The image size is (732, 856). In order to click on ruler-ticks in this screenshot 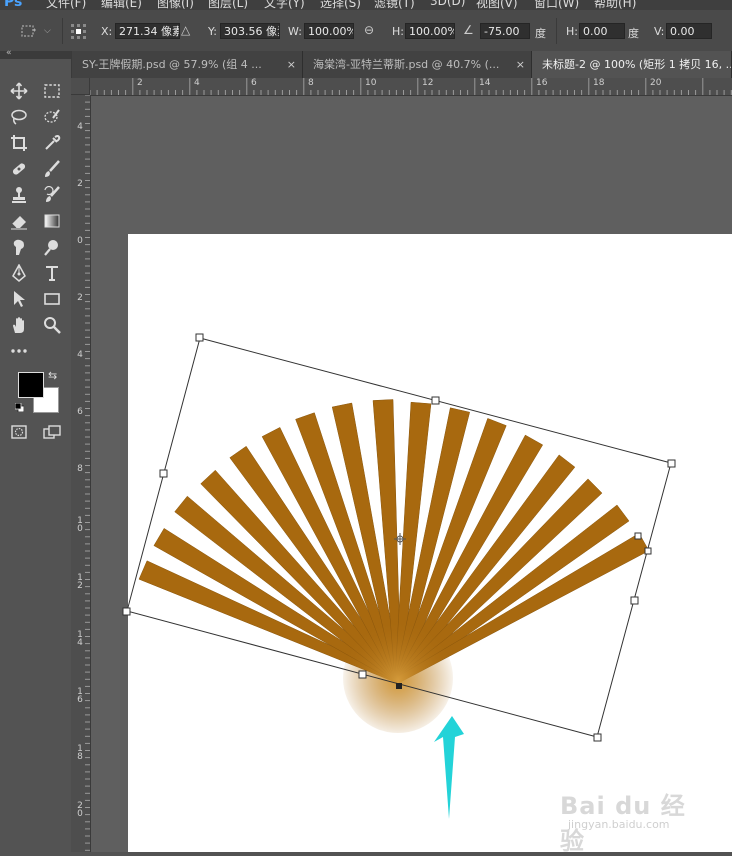, I will do `click(411, 86)`.